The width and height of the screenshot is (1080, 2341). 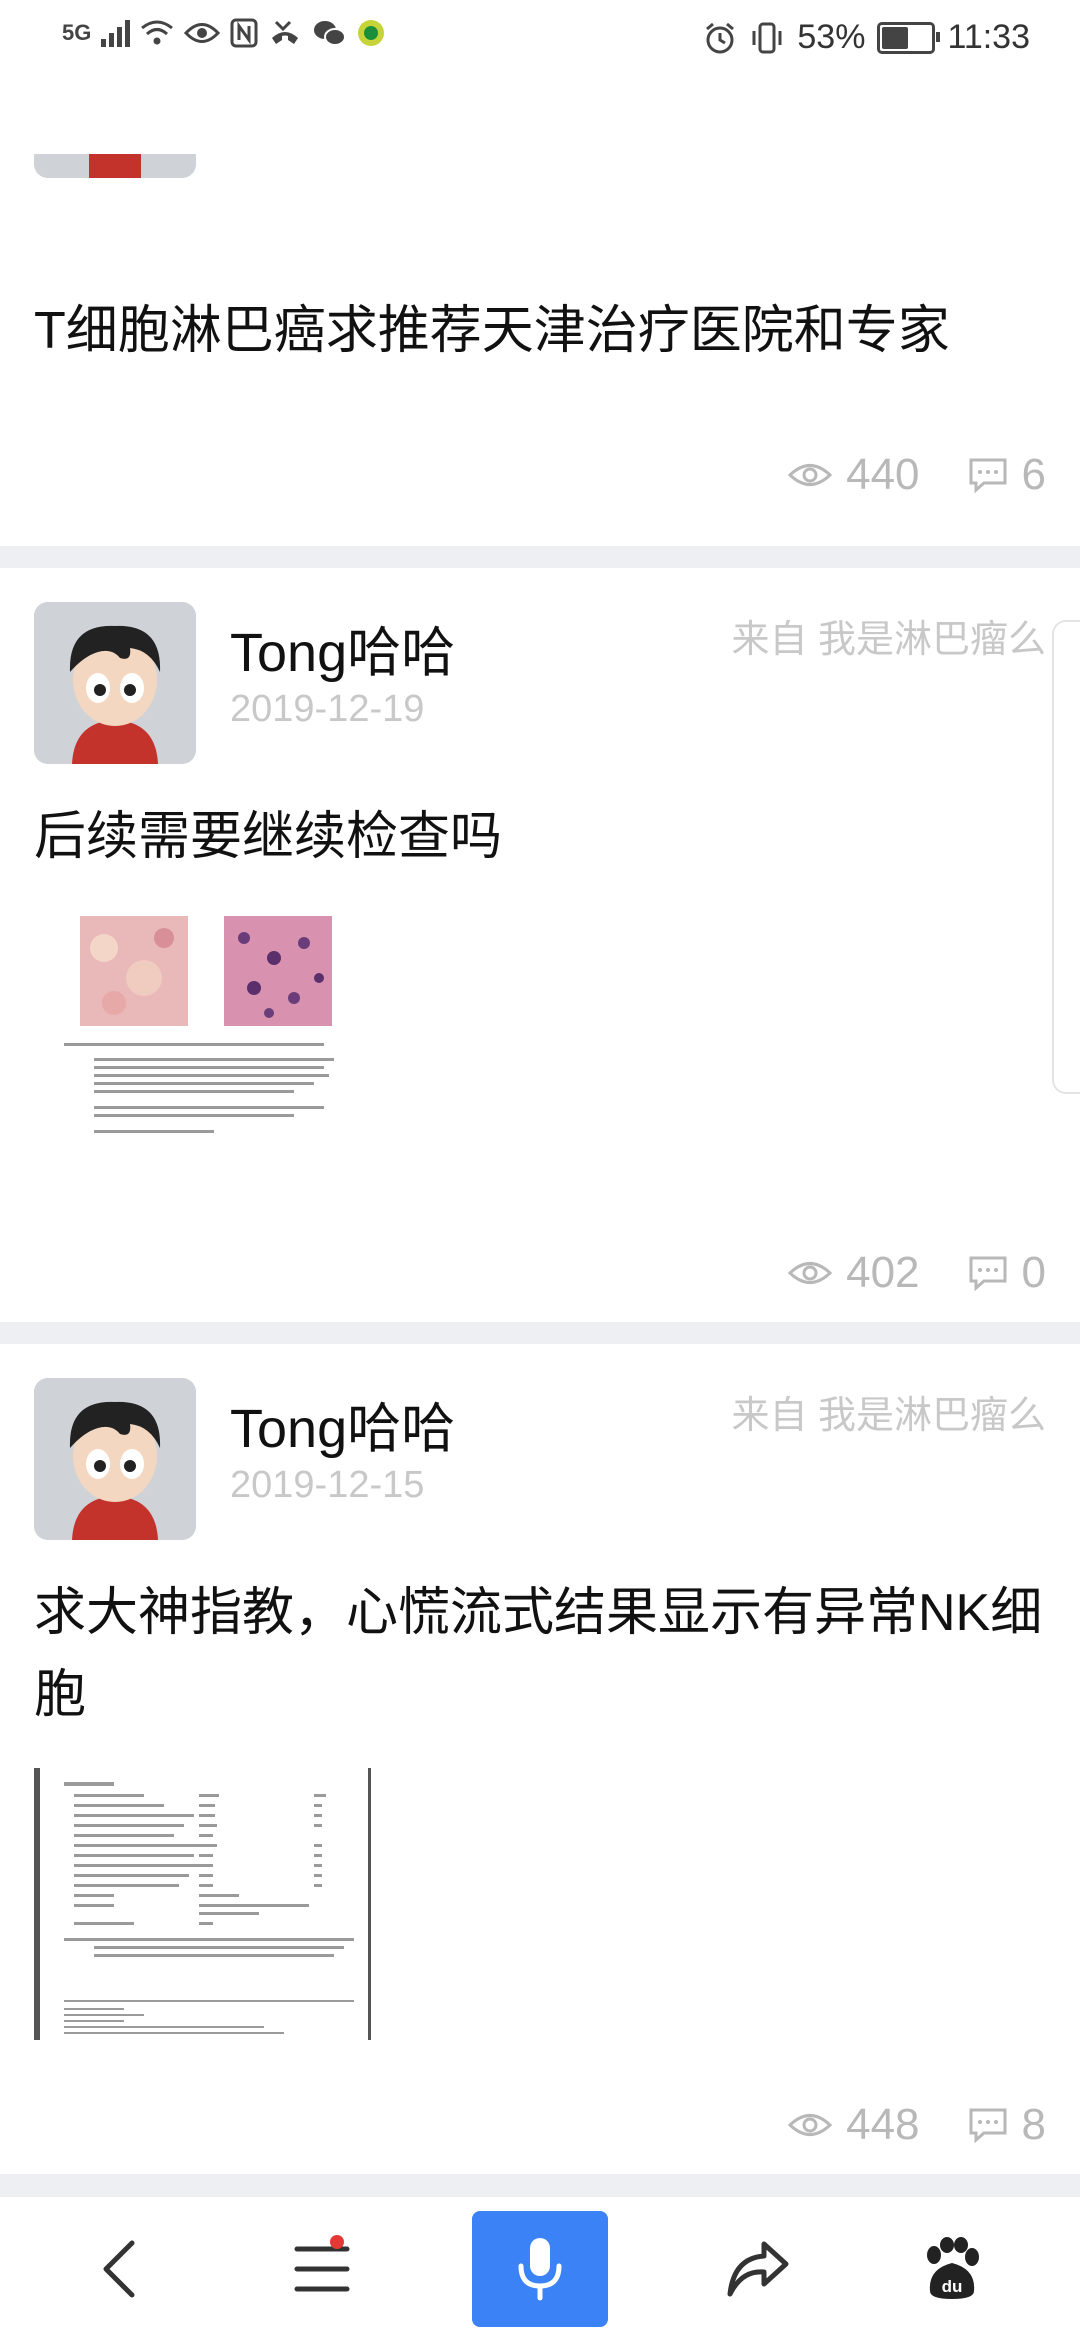 What do you see at coordinates (540, 837) in the screenshot?
I see `post-title: 后续需要继续检查吗` at bounding box center [540, 837].